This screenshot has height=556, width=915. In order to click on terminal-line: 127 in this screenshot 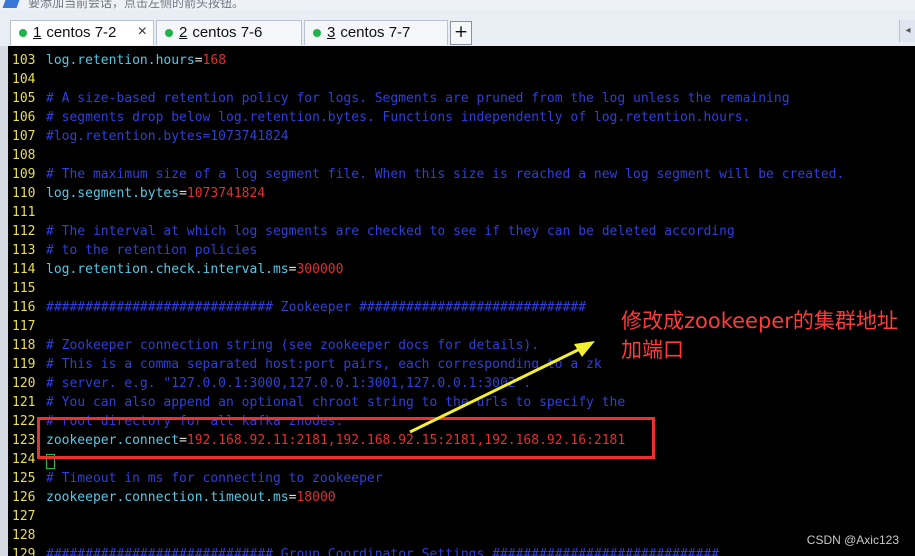, I will do `click(29, 516)`.